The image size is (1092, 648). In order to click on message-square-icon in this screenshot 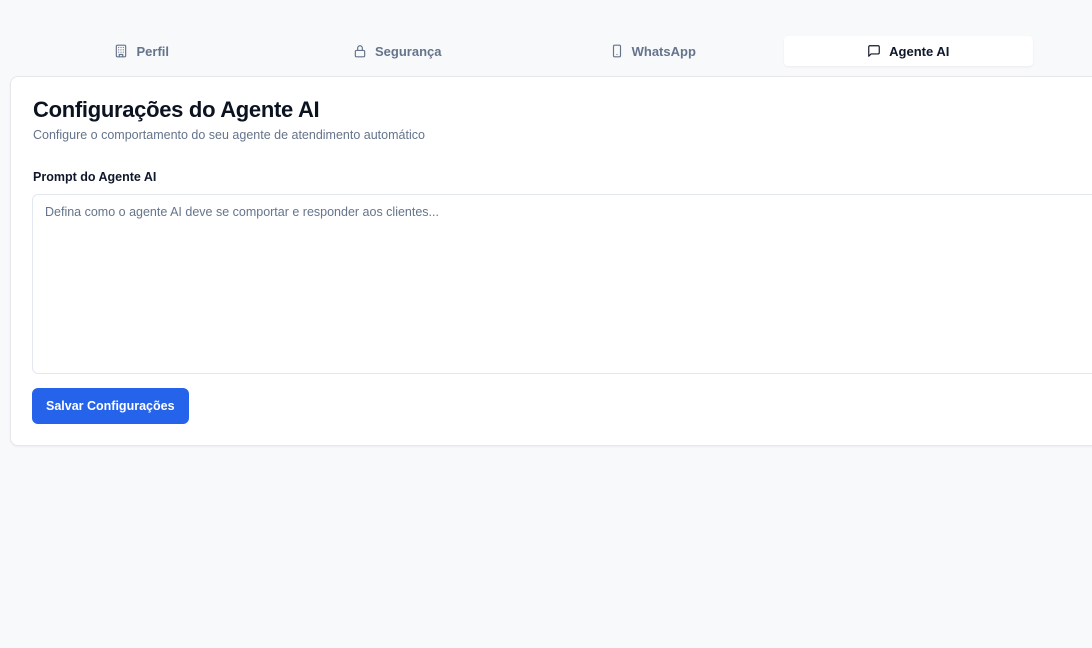, I will do `click(874, 51)`.